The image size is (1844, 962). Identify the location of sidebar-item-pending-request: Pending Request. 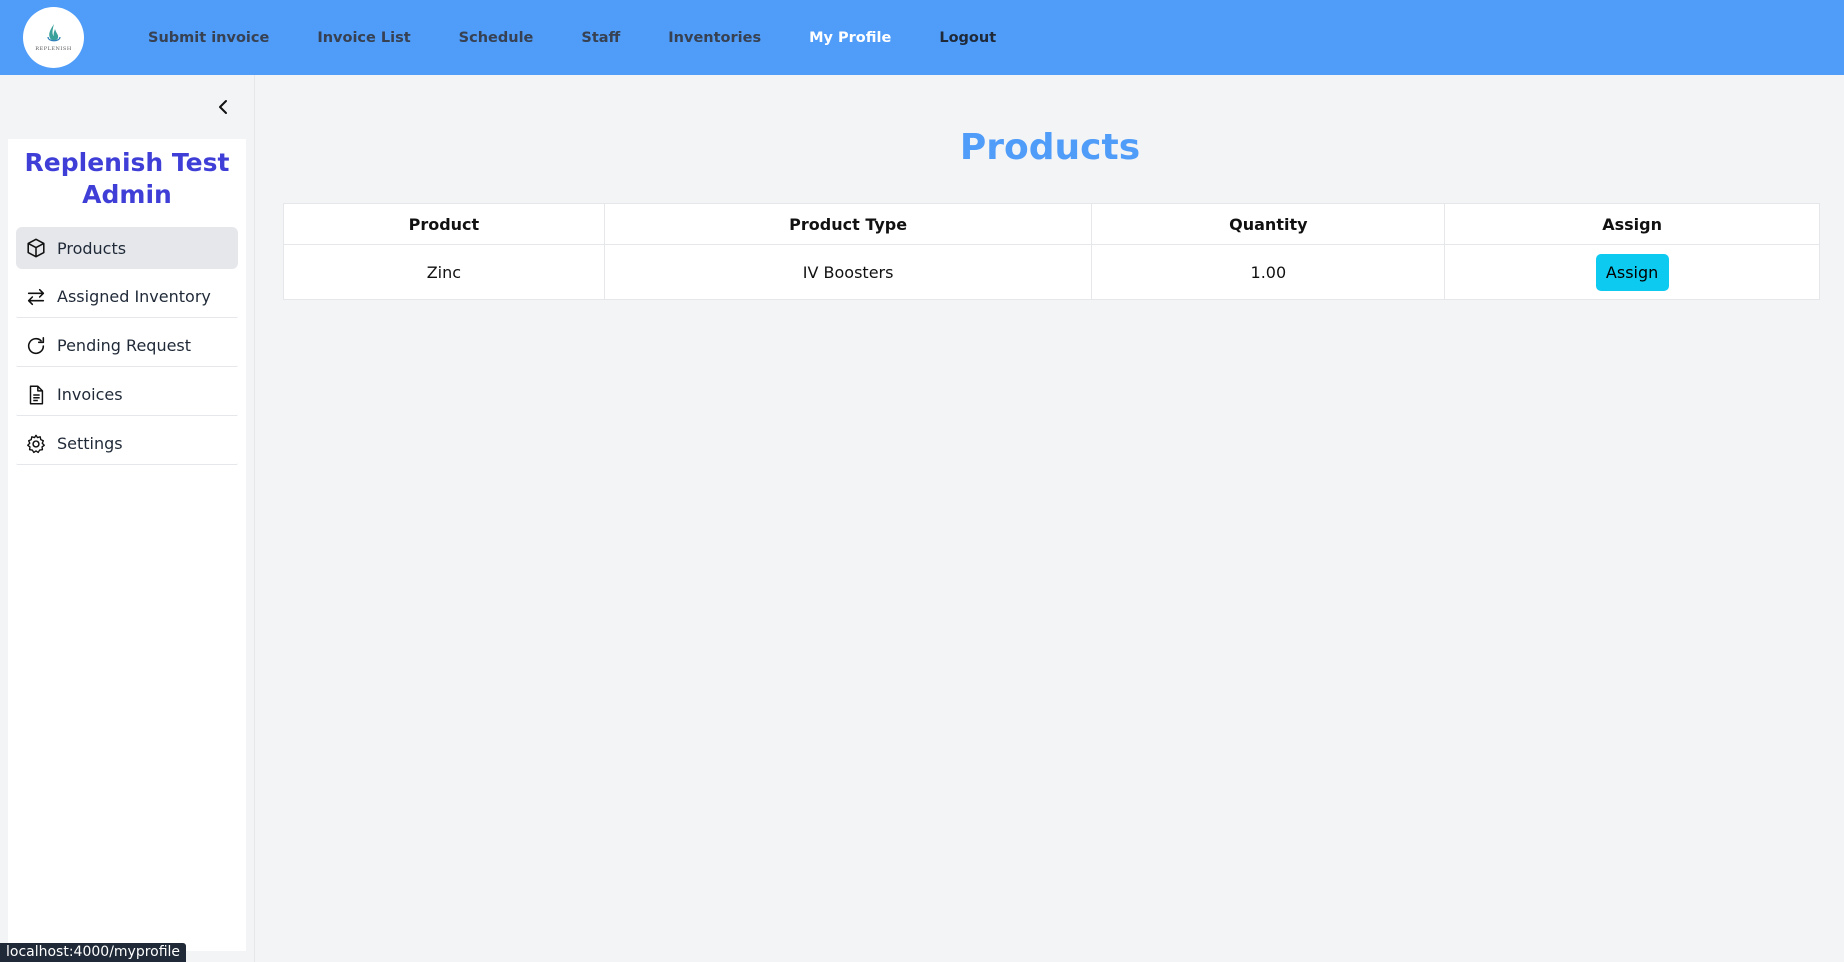
(127, 346).